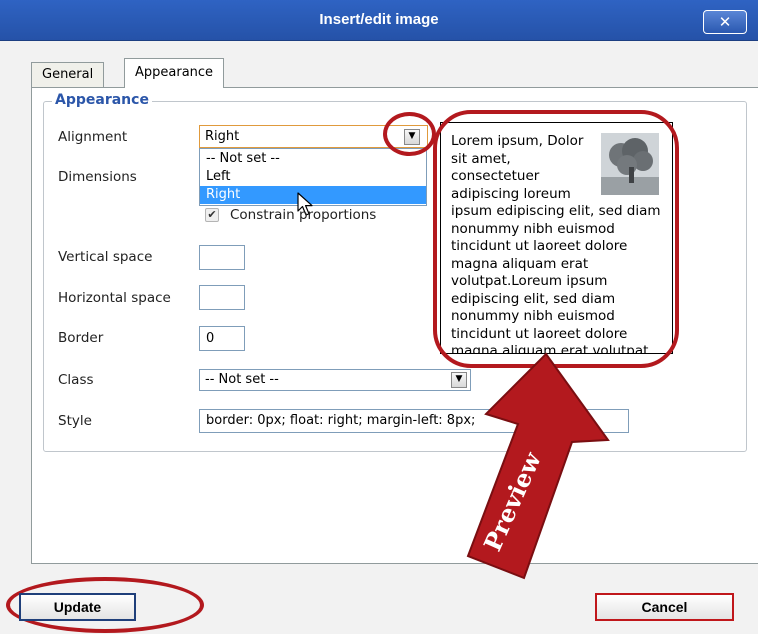  Describe the element at coordinates (77, 607) in the screenshot. I see `update-button: Update` at that location.